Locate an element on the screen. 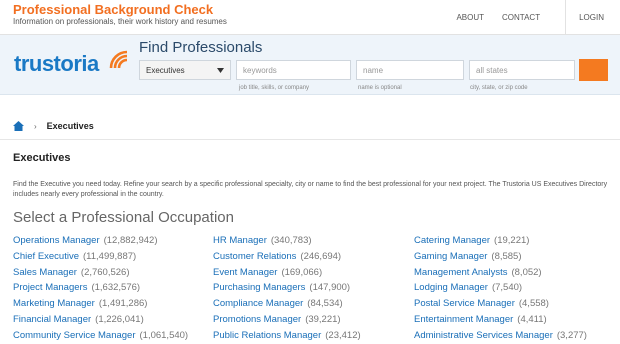 This screenshot has height=344, width=620. occupation-link: Administrative Services Manager is located at coordinates (483, 335).